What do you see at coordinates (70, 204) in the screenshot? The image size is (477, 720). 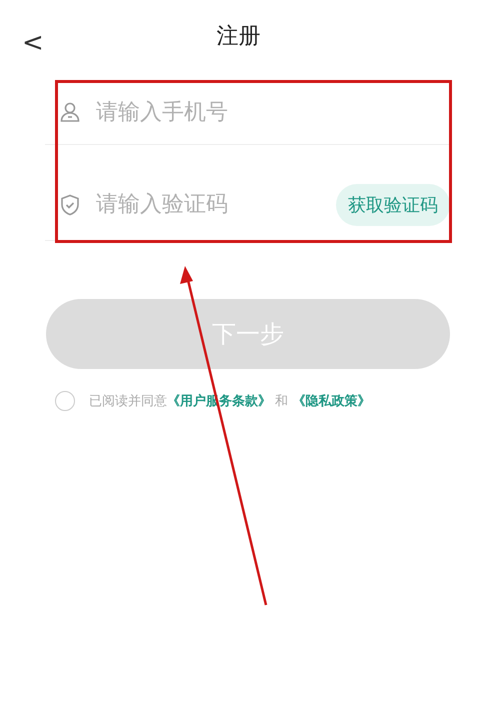 I see `shield-icon` at bounding box center [70, 204].